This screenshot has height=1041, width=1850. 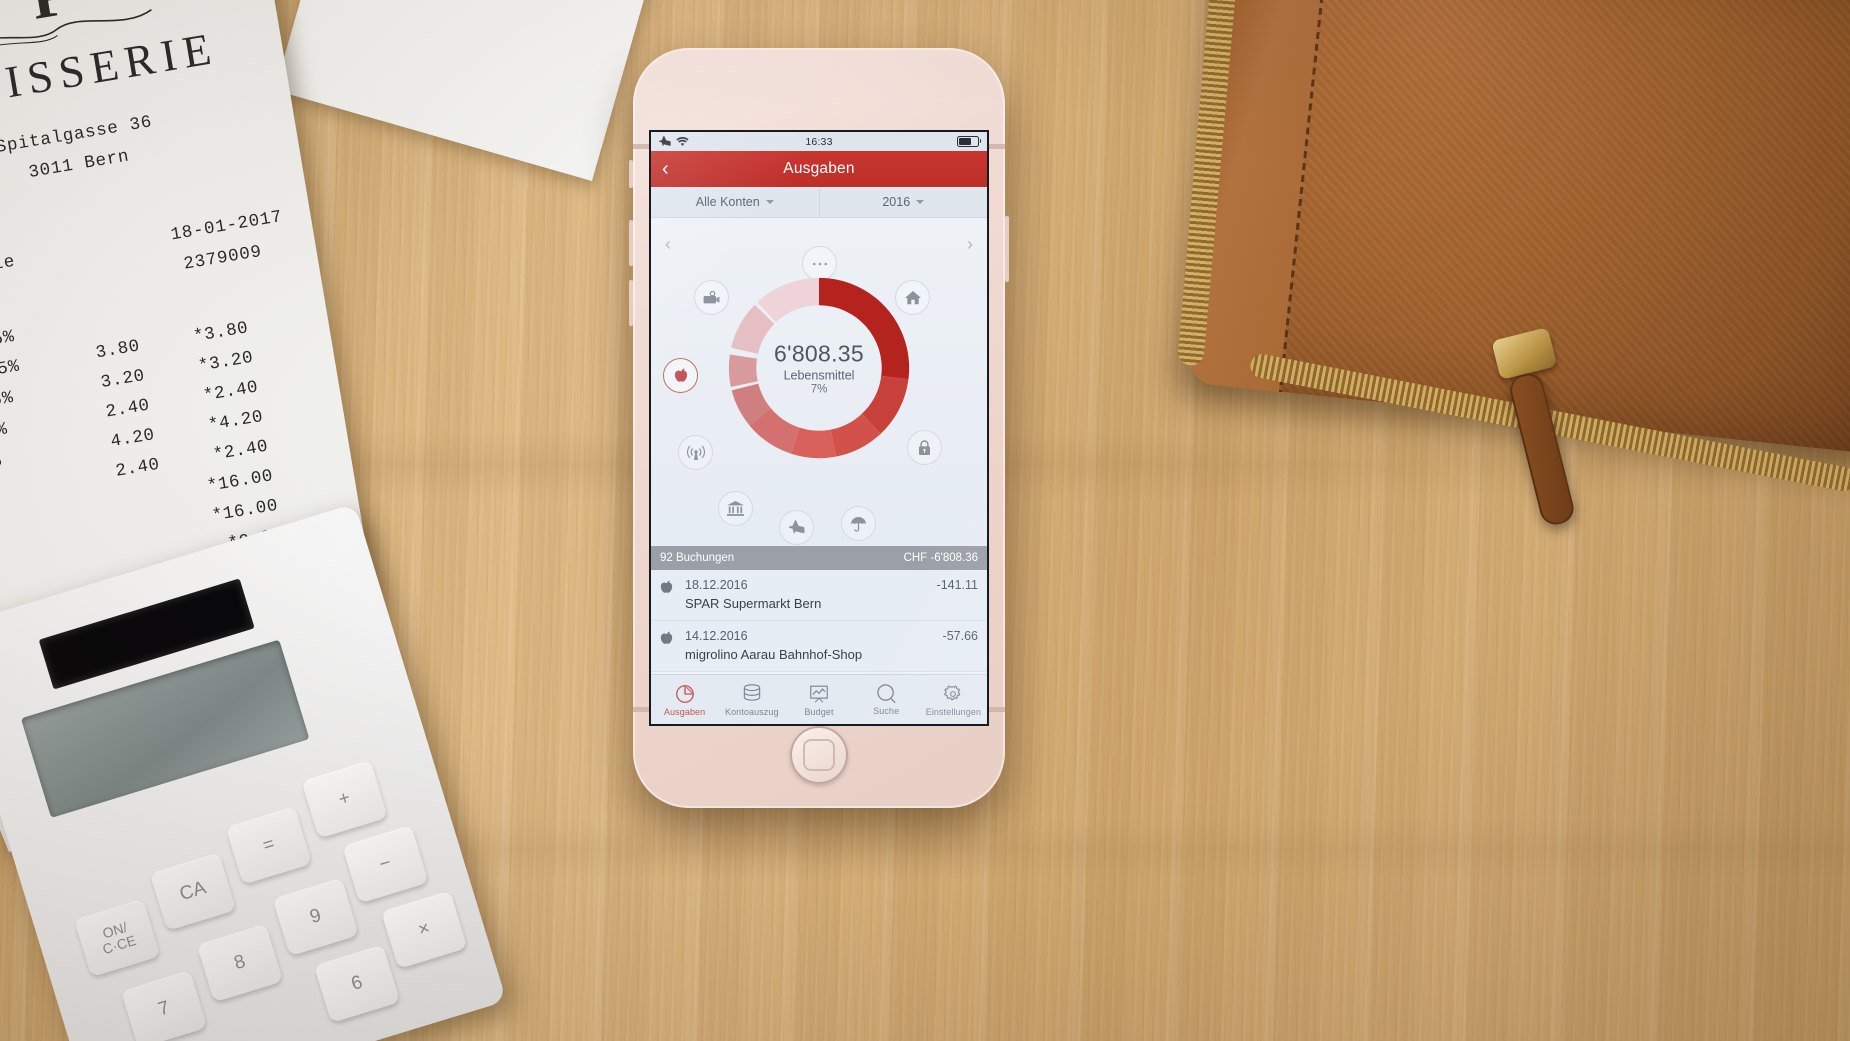 What do you see at coordinates (819, 755) in the screenshot?
I see `home-button` at bounding box center [819, 755].